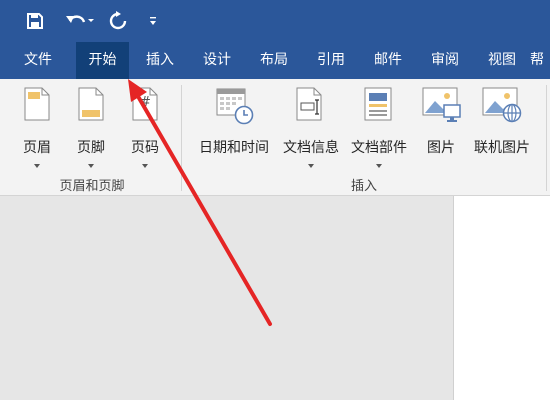  What do you see at coordinates (331, 60) in the screenshot?
I see `tab-references: 引用` at bounding box center [331, 60].